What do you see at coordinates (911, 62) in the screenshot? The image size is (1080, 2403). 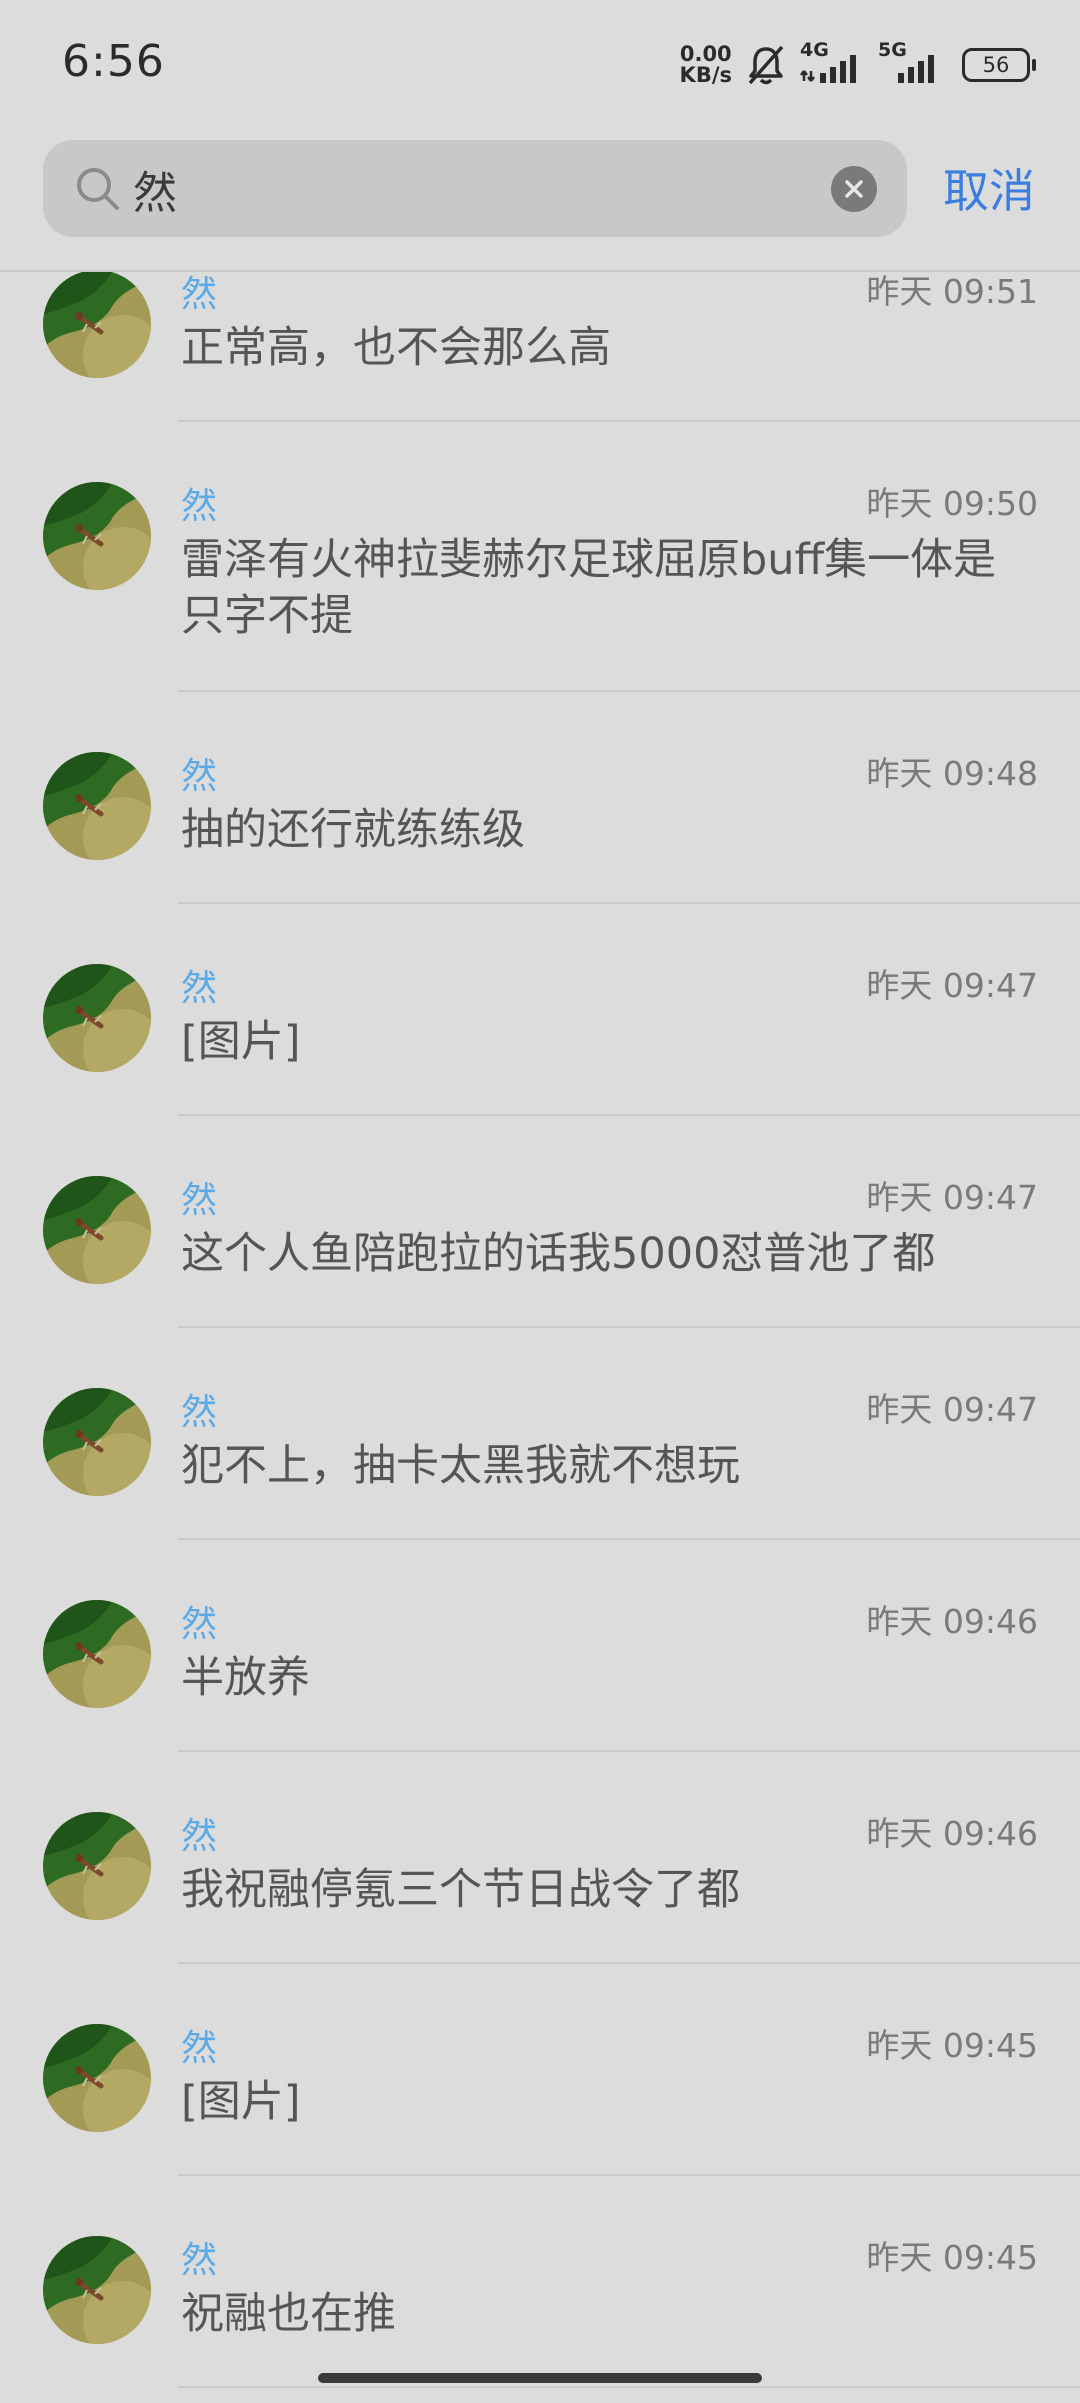 I see `signal-5g: 5G` at bounding box center [911, 62].